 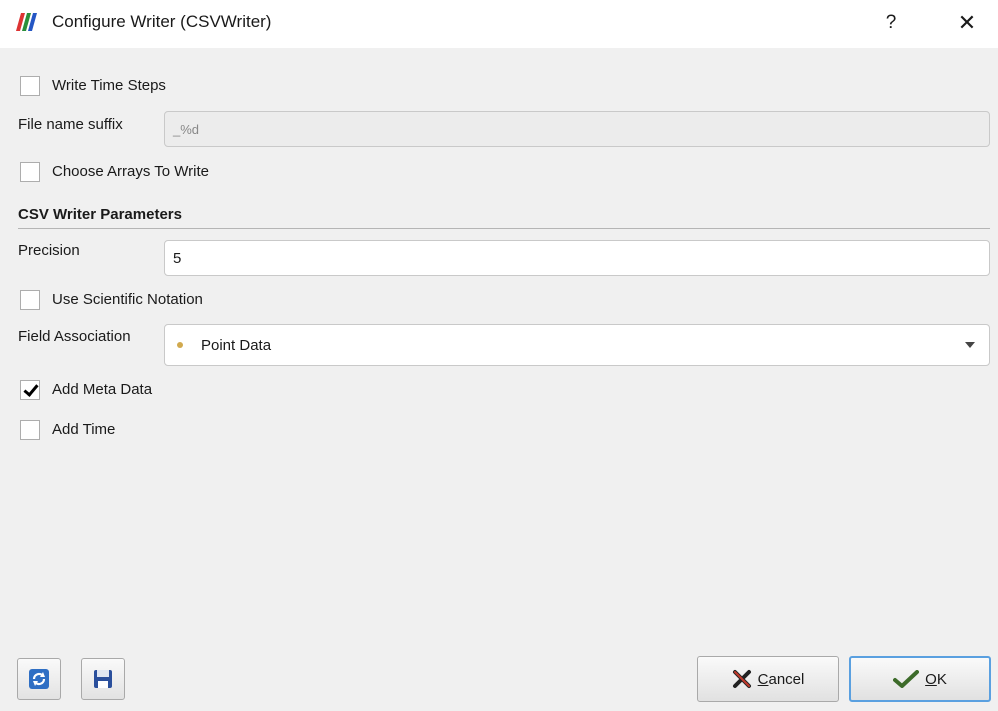 I want to click on field-association-dropdown: Point Data, so click(x=577, y=345).